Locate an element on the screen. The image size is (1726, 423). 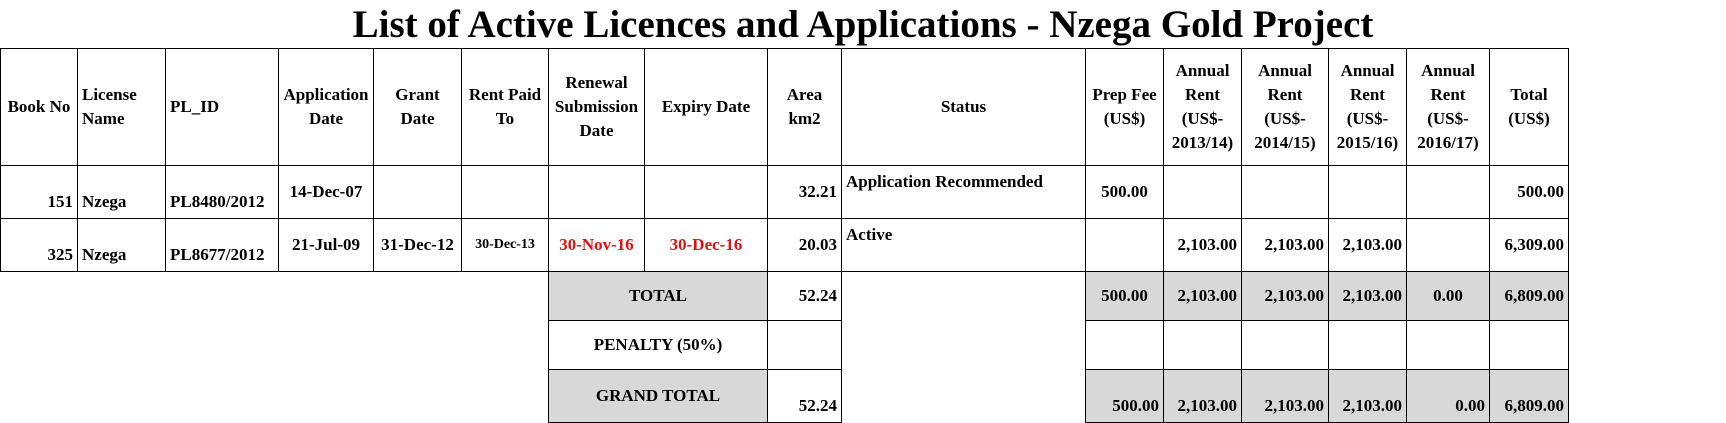
header-grant-date: Grant Date is located at coordinates (417, 107).